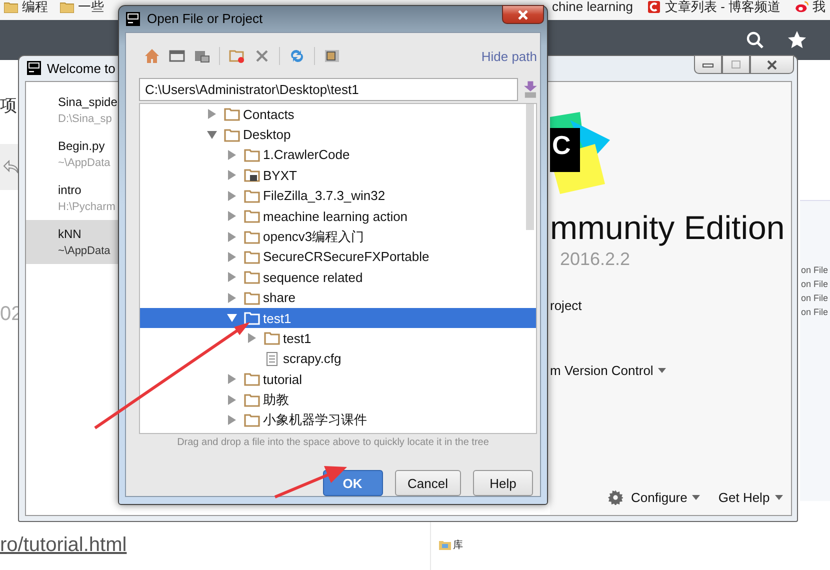  Describe the element at coordinates (297, 56) in the screenshot. I see `refresh-icon` at that location.